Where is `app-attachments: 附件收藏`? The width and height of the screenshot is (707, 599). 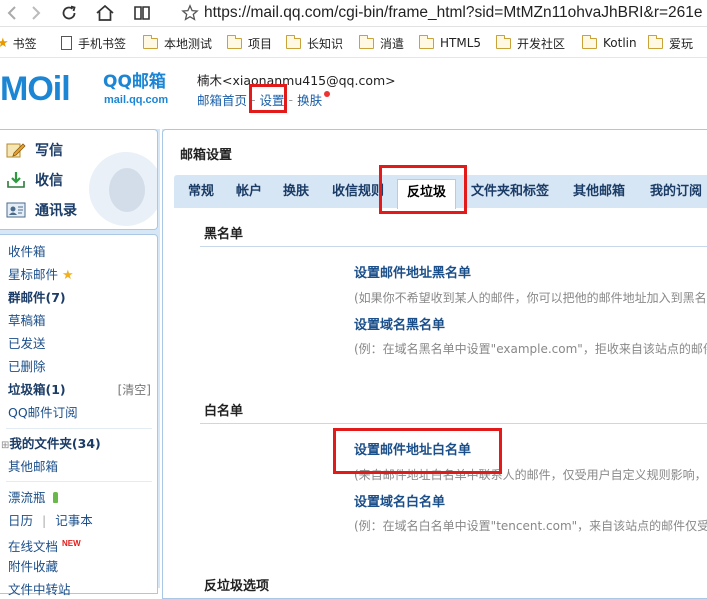
app-attachments: 附件收藏 is located at coordinates (33, 567).